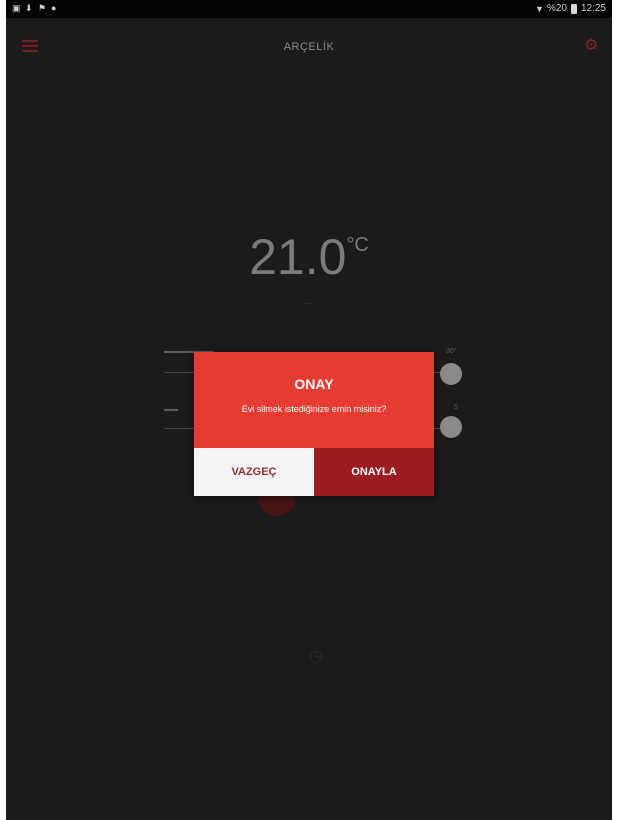  I want to click on mode-icon-4: ◌, so click(441, 573).